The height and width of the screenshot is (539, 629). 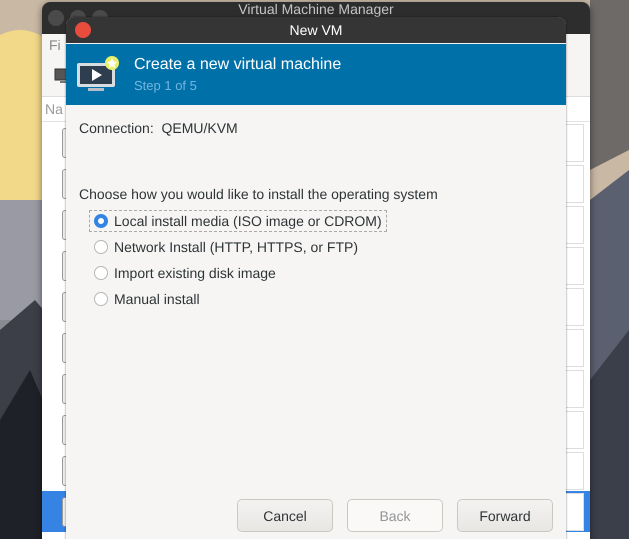 I want to click on radio-option: Network Install (HTTP, HTTPS, or FTP), so click(x=226, y=247).